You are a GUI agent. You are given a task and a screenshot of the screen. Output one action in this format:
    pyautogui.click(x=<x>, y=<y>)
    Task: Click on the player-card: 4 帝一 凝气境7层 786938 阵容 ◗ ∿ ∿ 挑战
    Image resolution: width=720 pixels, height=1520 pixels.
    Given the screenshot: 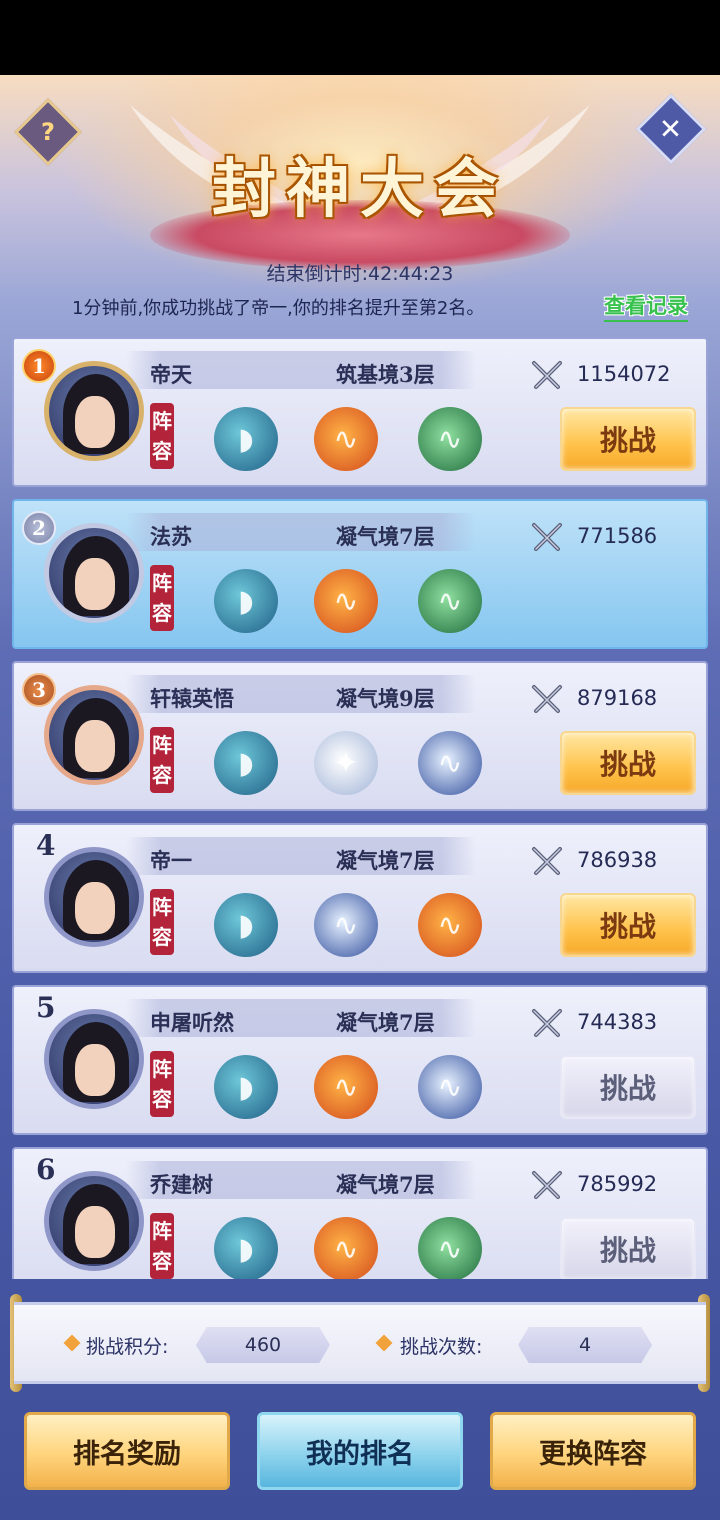 What is the action you would take?
    pyautogui.click(x=360, y=898)
    